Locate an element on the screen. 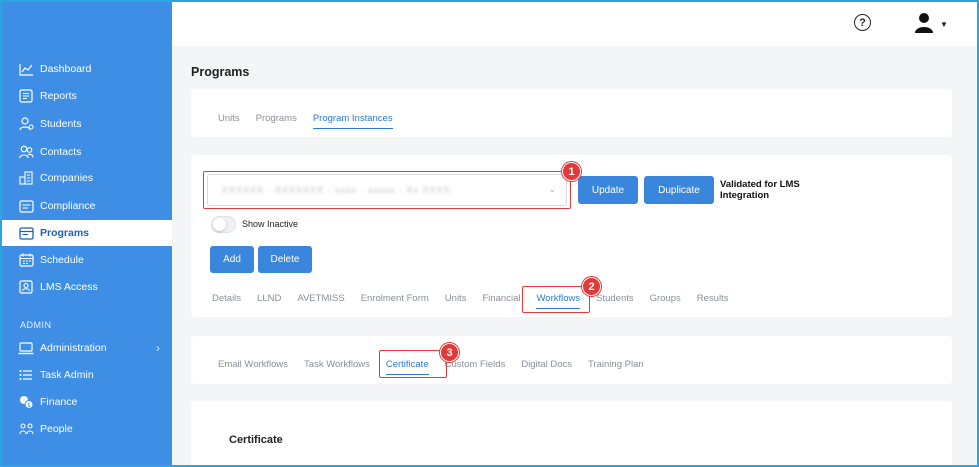 This screenshot has height=467, width=979. callout-badge-3: 3 is located at coordinates (449, 352).